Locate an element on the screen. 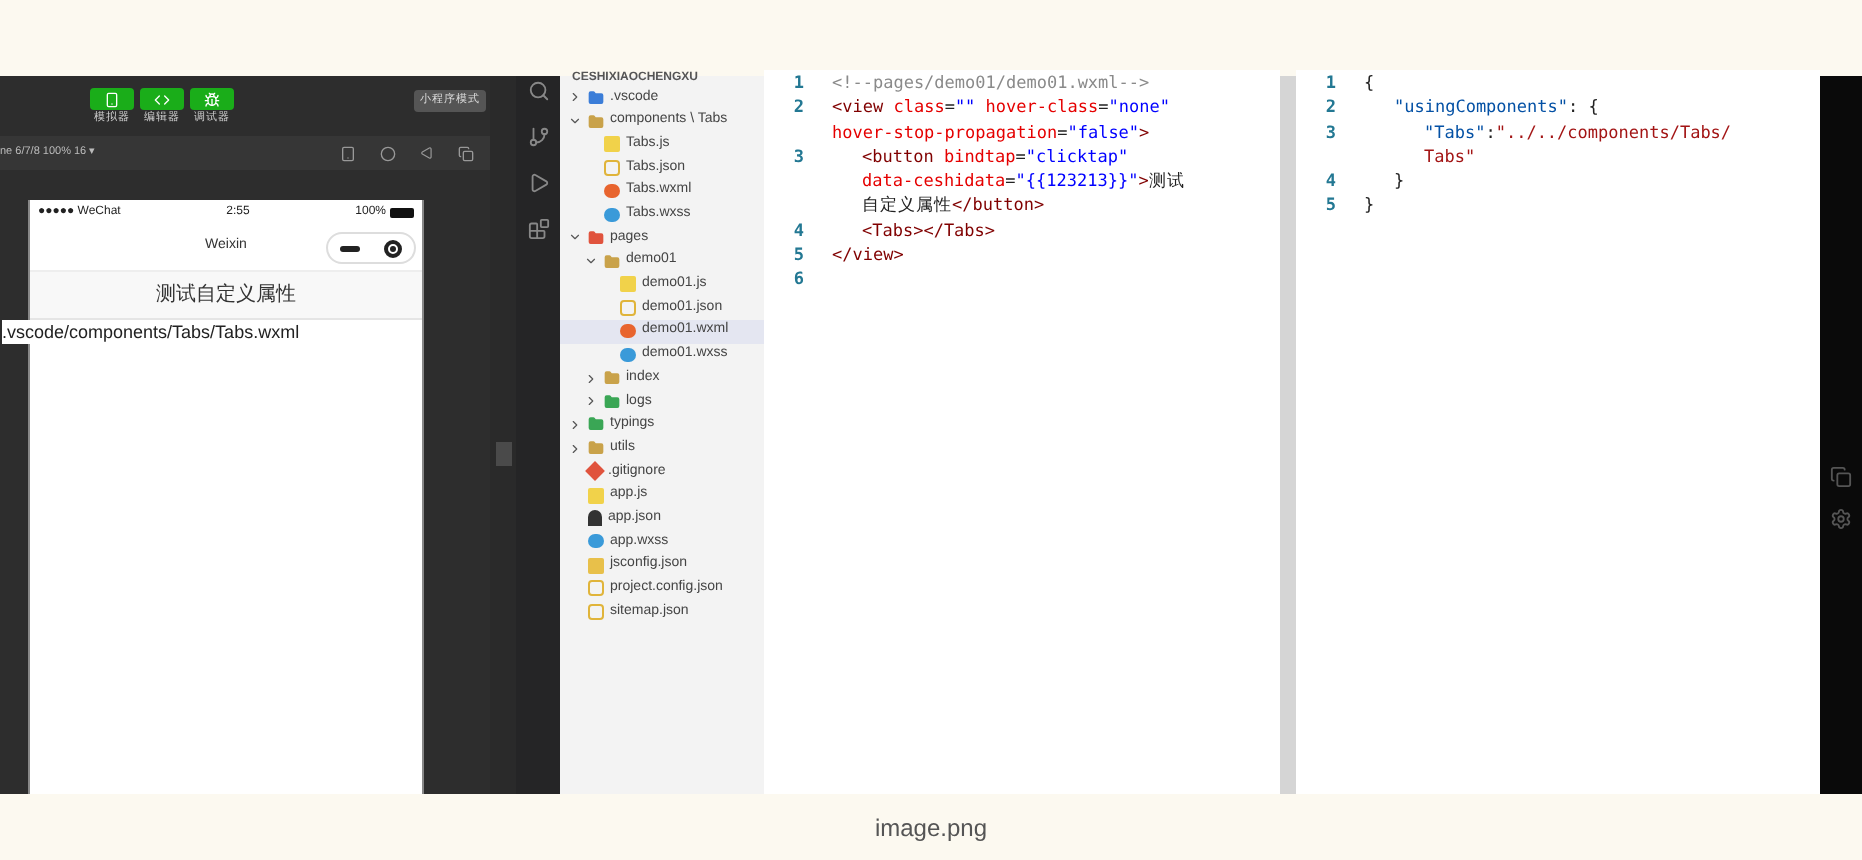 This screenshot has width=1862, height=860. close-icon is located at coordinates (393, 248).